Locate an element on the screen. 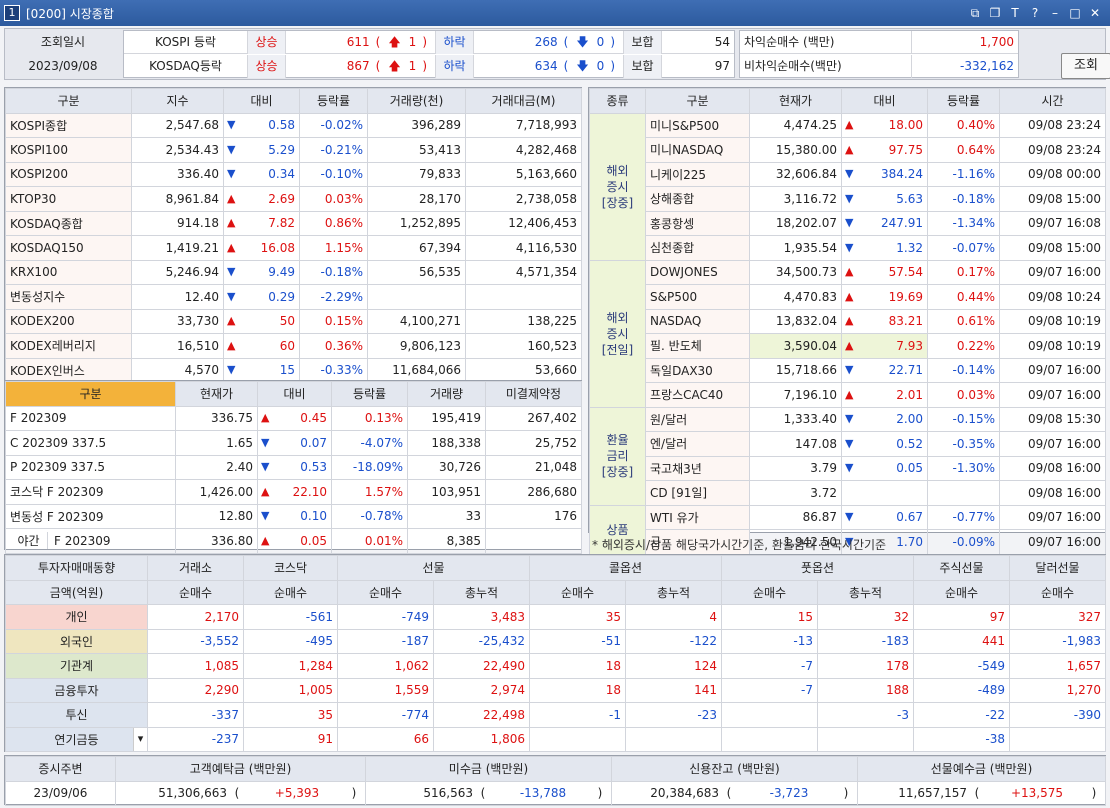  futures-row: F 202309 336.75 ▲ 0.45 0.13% 195,419 267,402 is located at coordinates (293, 418).